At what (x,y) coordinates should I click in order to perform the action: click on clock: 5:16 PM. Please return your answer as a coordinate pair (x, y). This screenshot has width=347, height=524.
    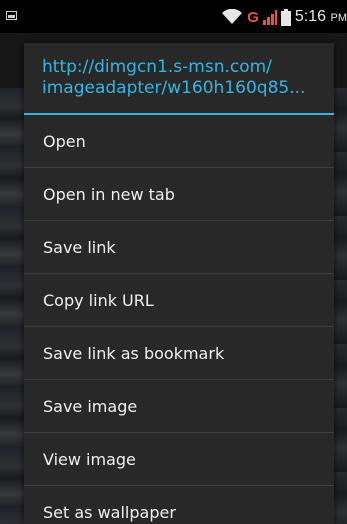
    Looking at the image, I should click on (321, 17).